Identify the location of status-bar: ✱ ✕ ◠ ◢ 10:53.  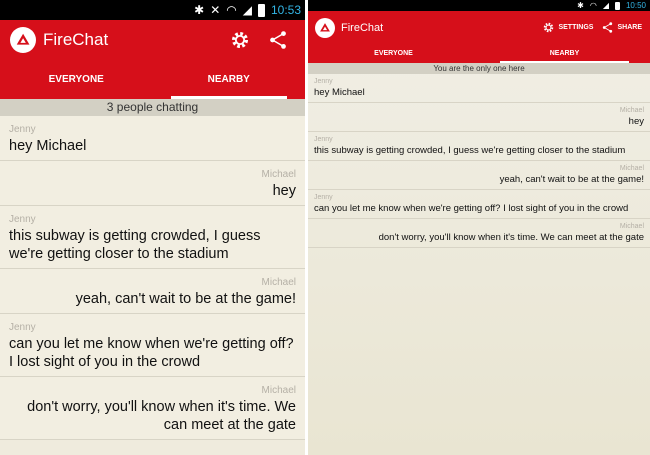
(152, 10).